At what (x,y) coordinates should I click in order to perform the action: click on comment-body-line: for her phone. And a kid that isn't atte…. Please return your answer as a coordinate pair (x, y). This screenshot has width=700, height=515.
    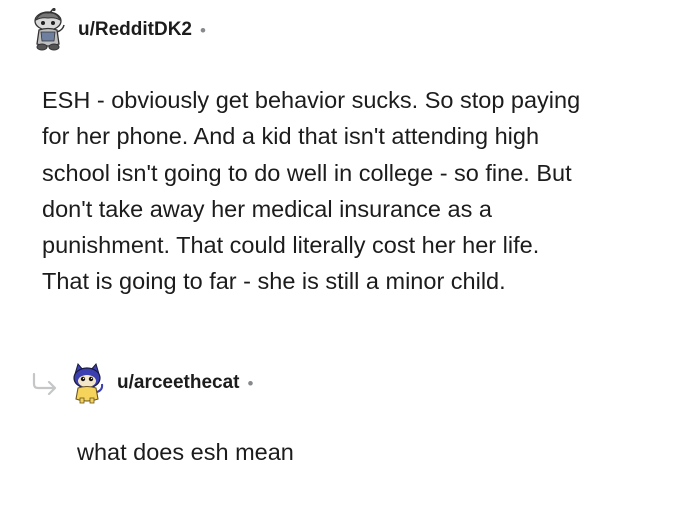
    Looking at the image, I should click on (291, 136).